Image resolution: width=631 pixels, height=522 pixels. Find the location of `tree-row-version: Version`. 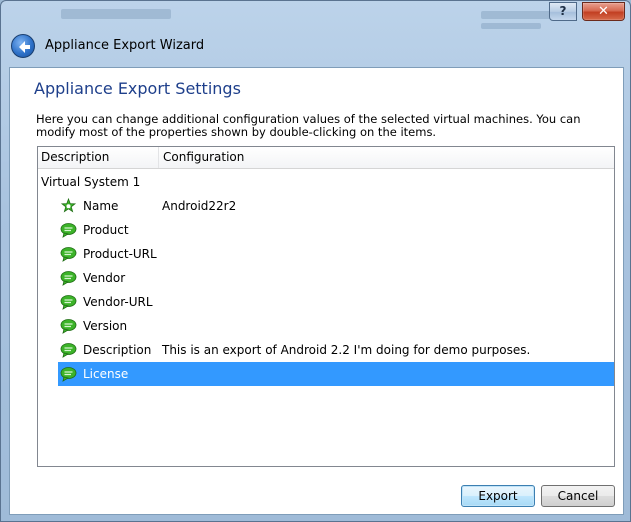

tree-row-version: Version is located at coordinates (326, 326).